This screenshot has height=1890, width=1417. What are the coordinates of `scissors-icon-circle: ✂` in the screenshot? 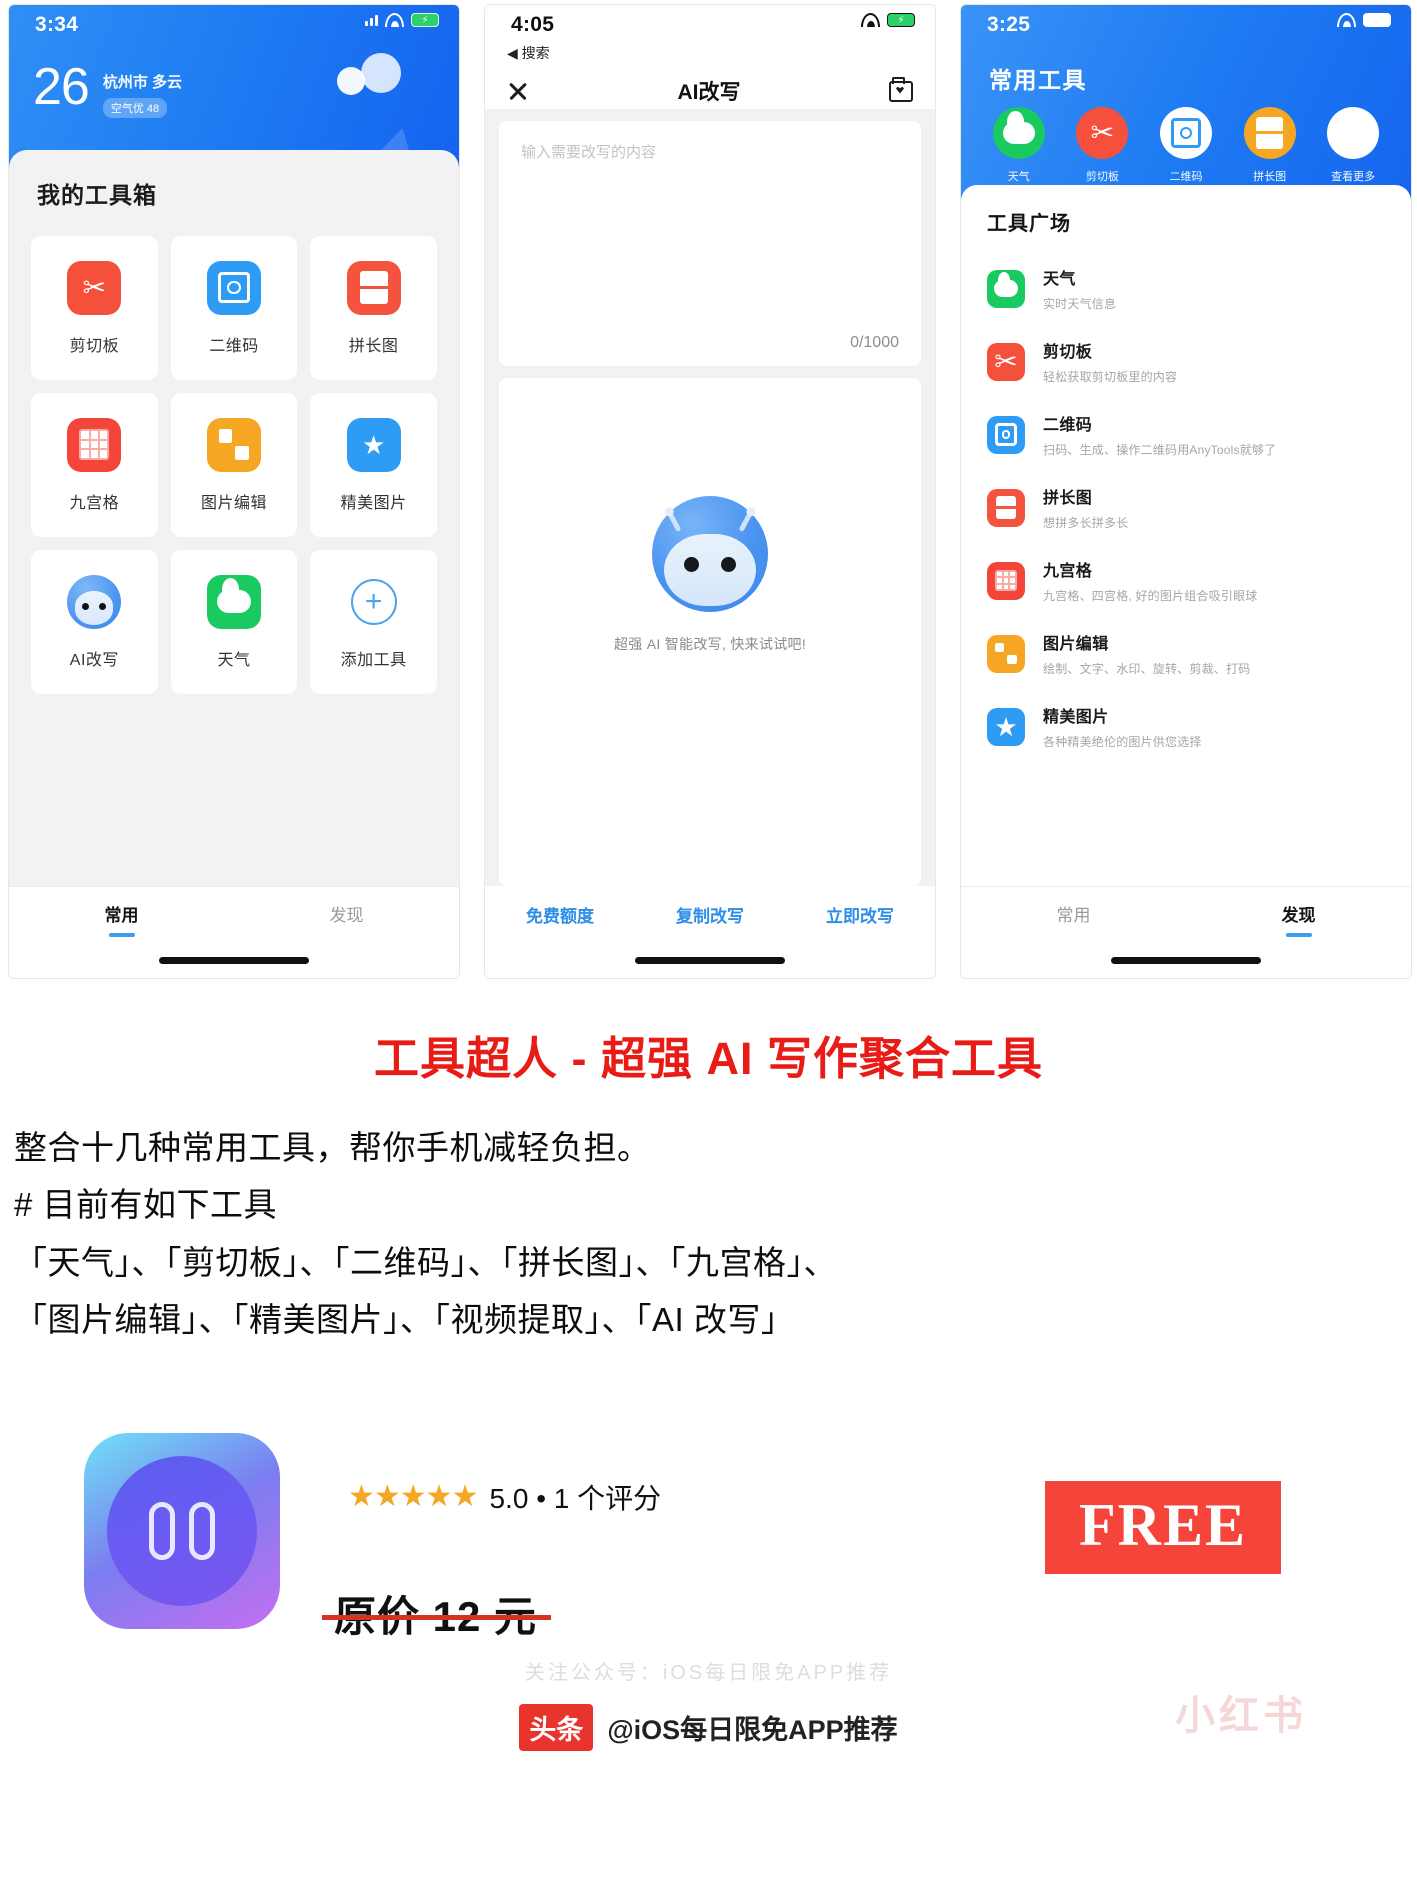 It's located at (1102, 133).